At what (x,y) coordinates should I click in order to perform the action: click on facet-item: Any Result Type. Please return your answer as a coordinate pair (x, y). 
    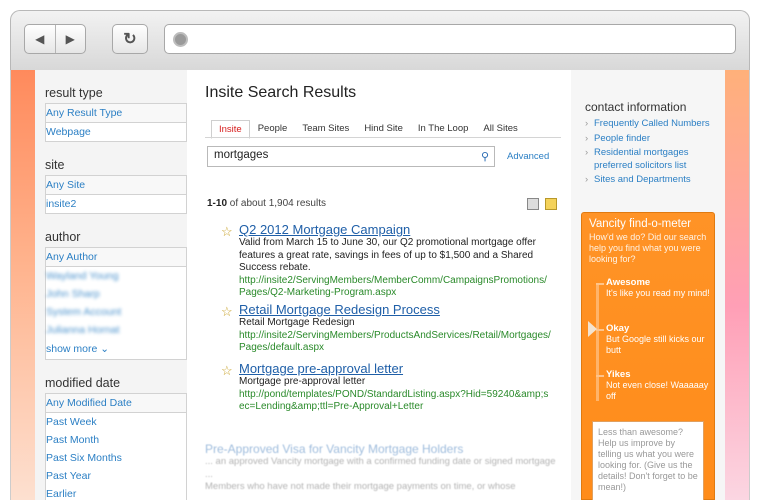
    Looking at the image, I should click on (116, 113).